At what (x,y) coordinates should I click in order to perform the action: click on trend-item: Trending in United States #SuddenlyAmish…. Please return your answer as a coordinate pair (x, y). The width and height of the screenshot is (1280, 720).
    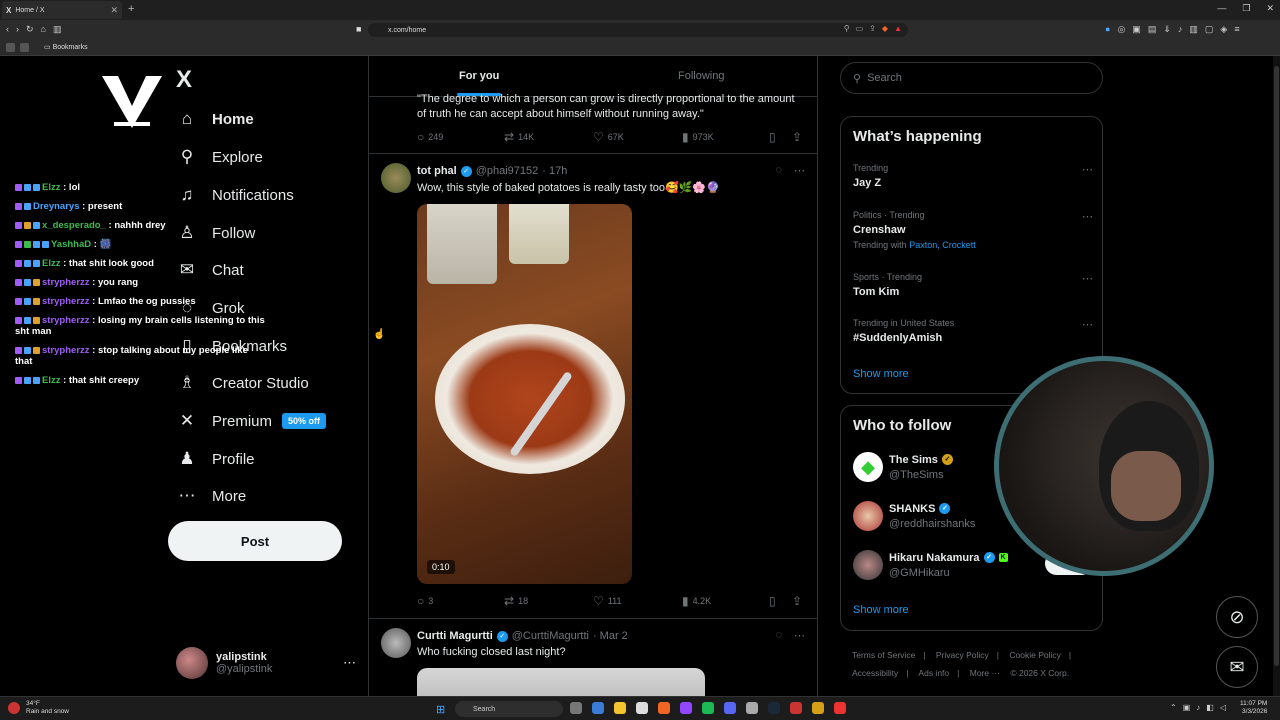
    Looking at the image, I should click on (973, 331).